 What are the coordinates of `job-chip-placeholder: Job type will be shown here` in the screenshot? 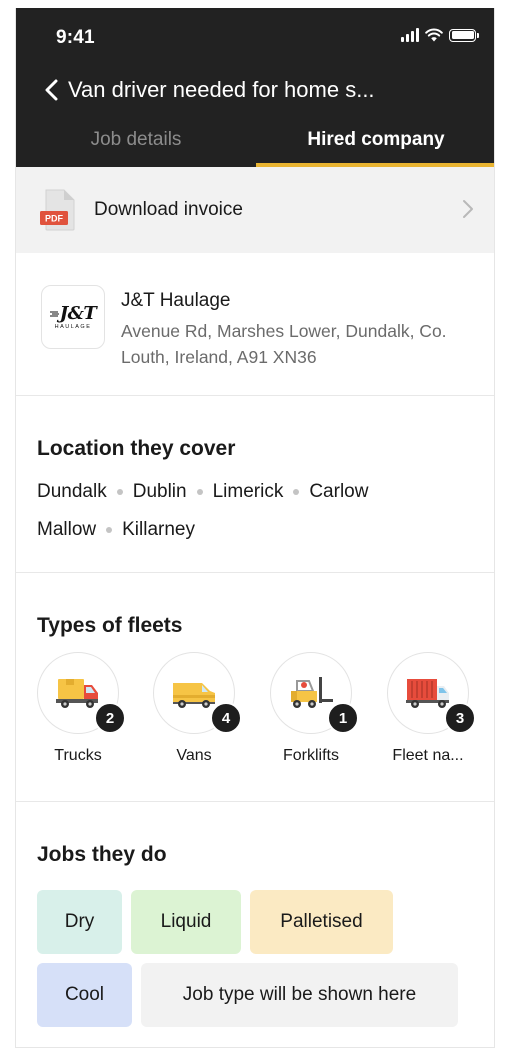 It's located at (299, 995).